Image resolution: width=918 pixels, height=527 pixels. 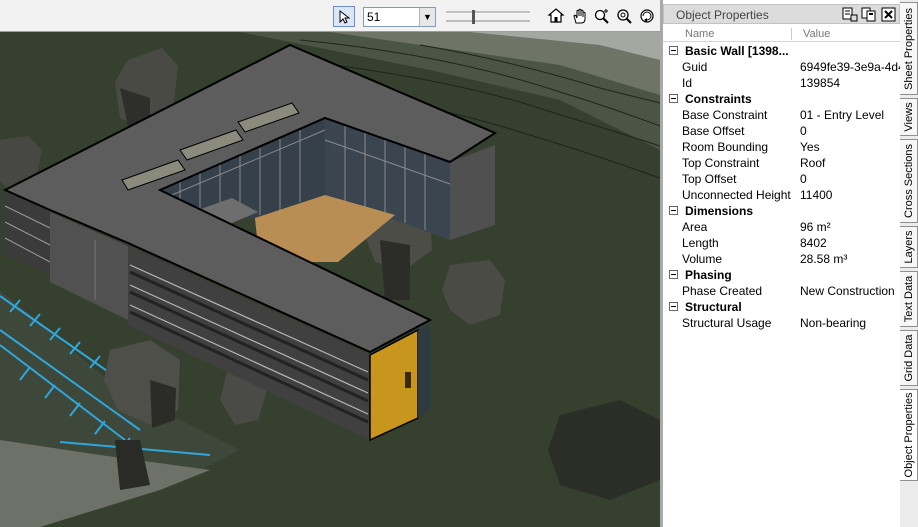 What do you see at coordinates (781, 147) in the screenshot?
I see `property-row-room-bounding: Room Bounding Yes` at bounding box center [781, 147].